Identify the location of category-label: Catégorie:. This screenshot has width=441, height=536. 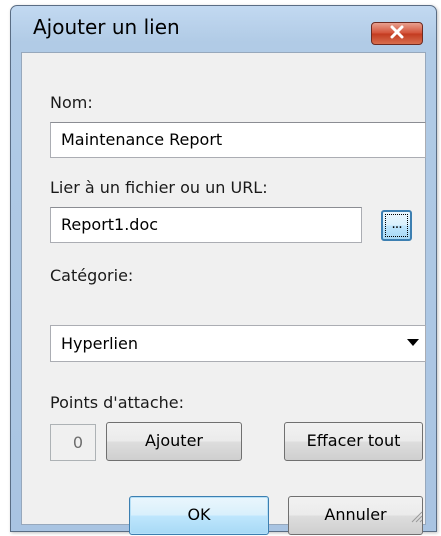
(92, 275).